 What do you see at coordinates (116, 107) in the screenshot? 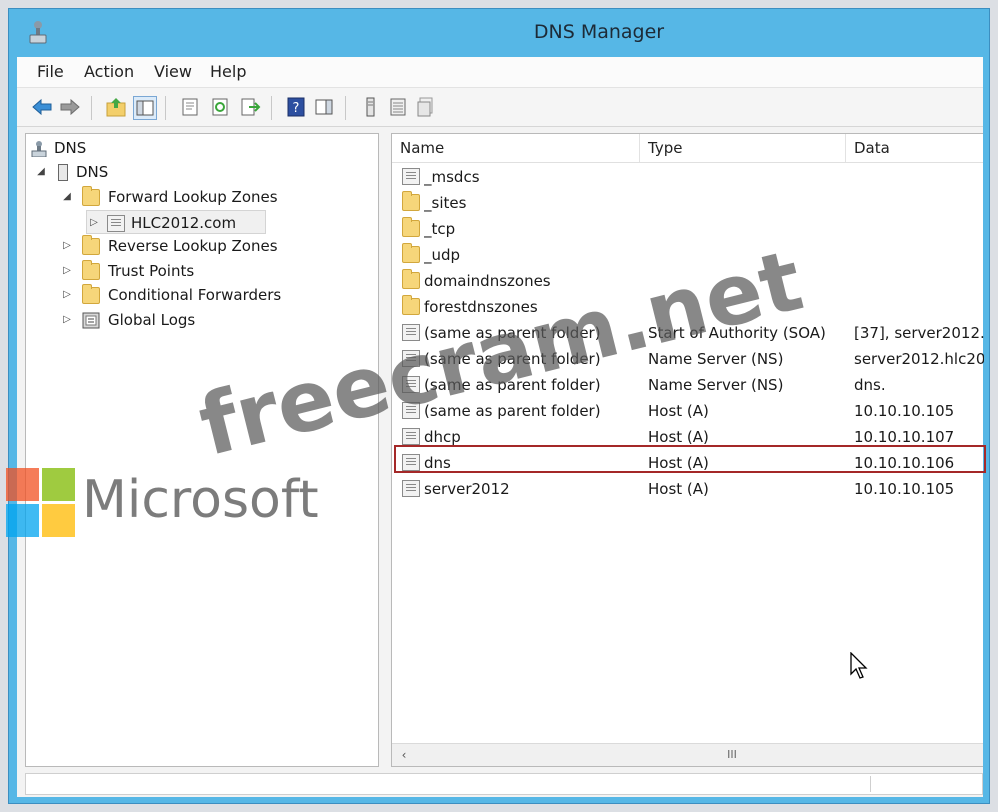
I see `up-folder-icon` at bounding box center [116, 107].